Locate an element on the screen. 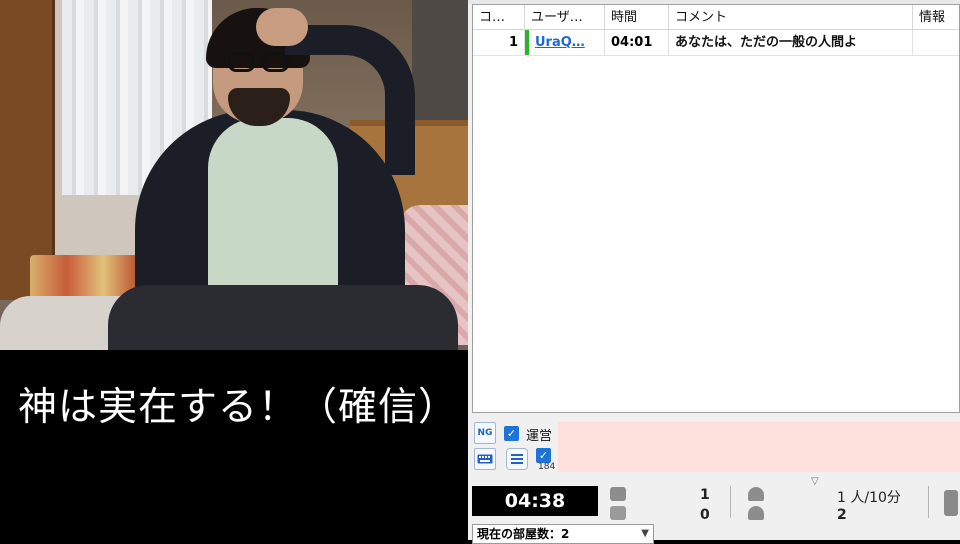  unei-label: 運営 is located at coordinates (539, 436).